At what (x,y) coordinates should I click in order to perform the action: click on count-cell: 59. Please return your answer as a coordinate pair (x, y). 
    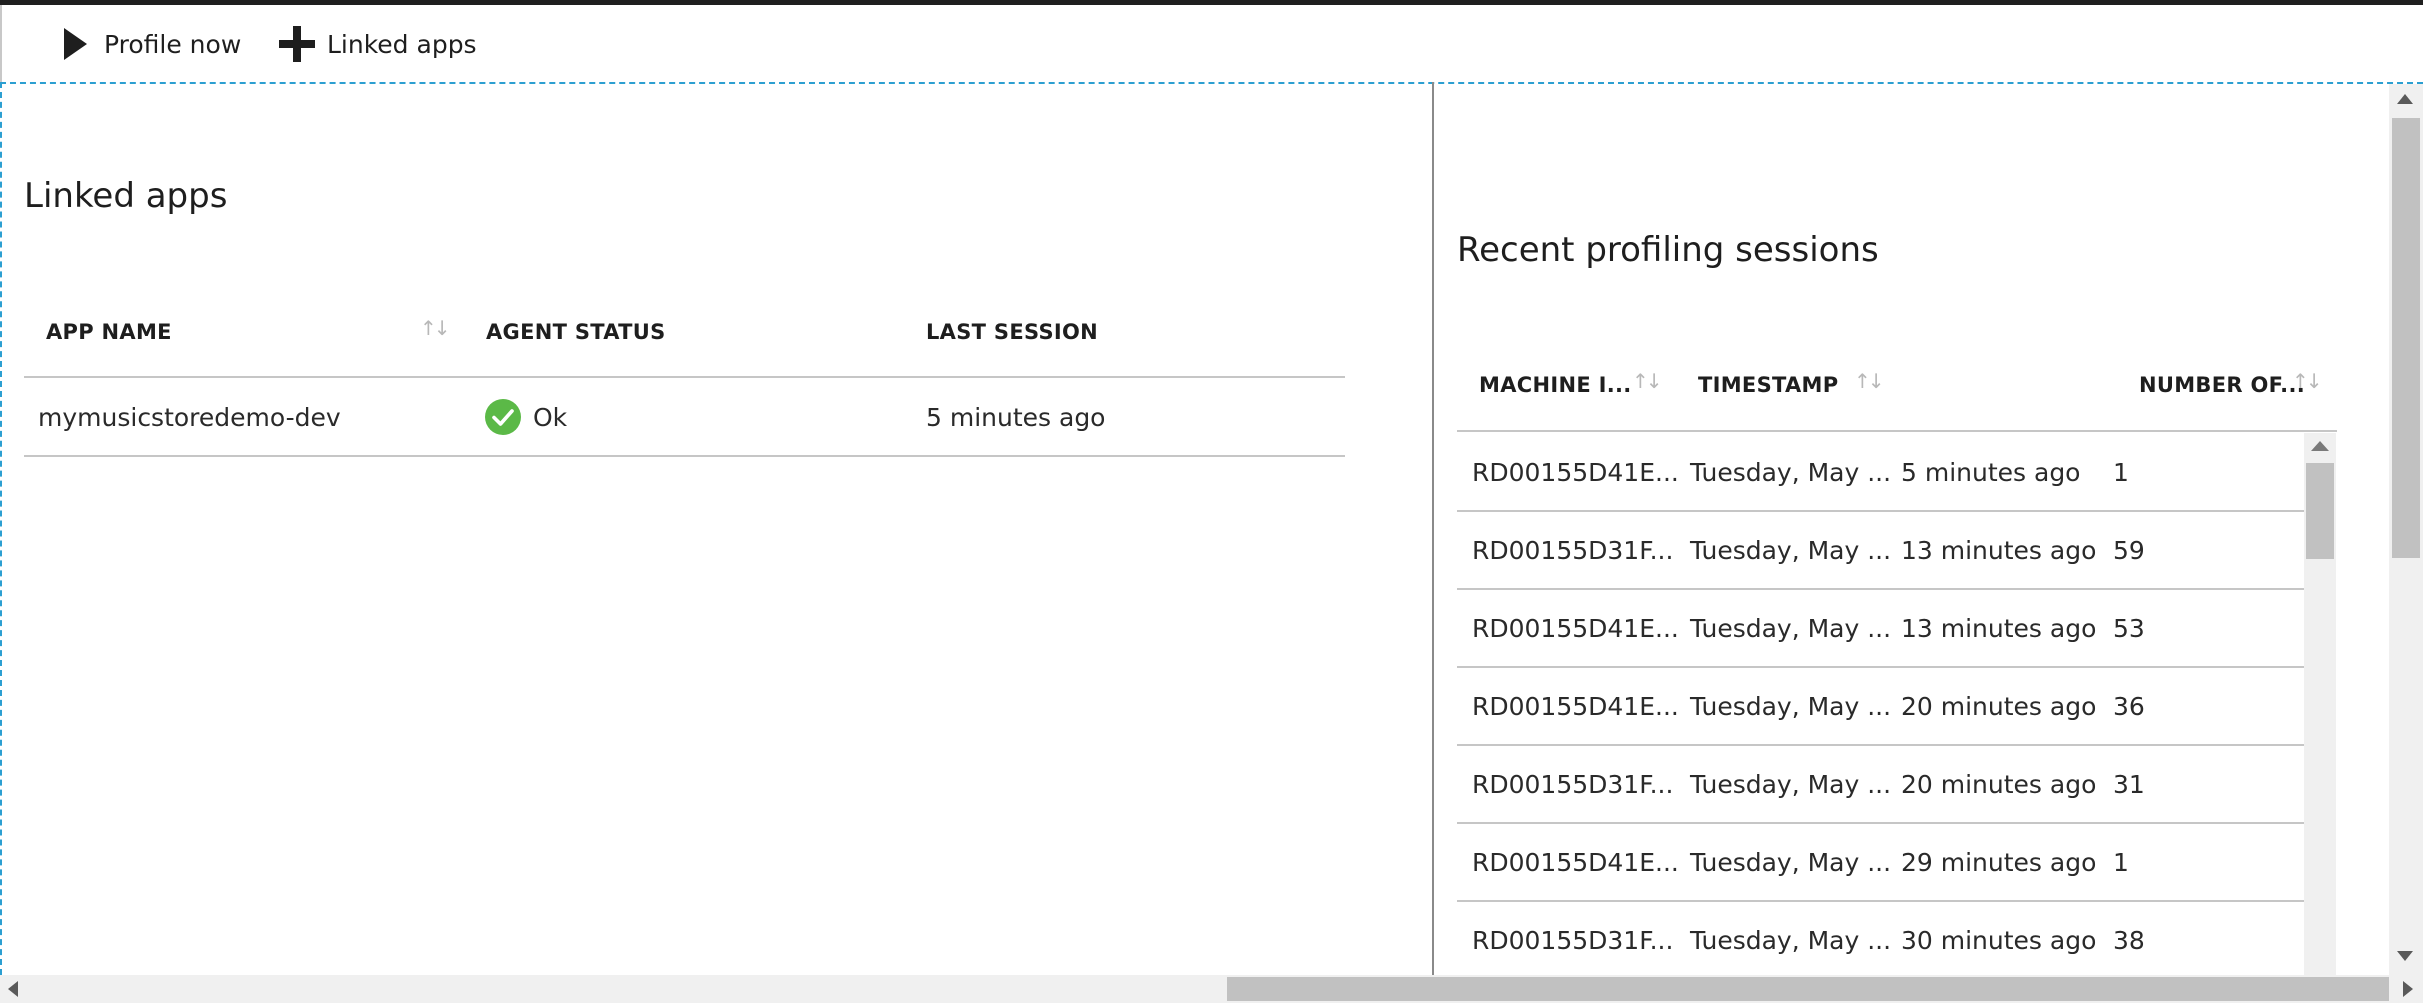
    Looking at the image, I should click on (2129, 550).